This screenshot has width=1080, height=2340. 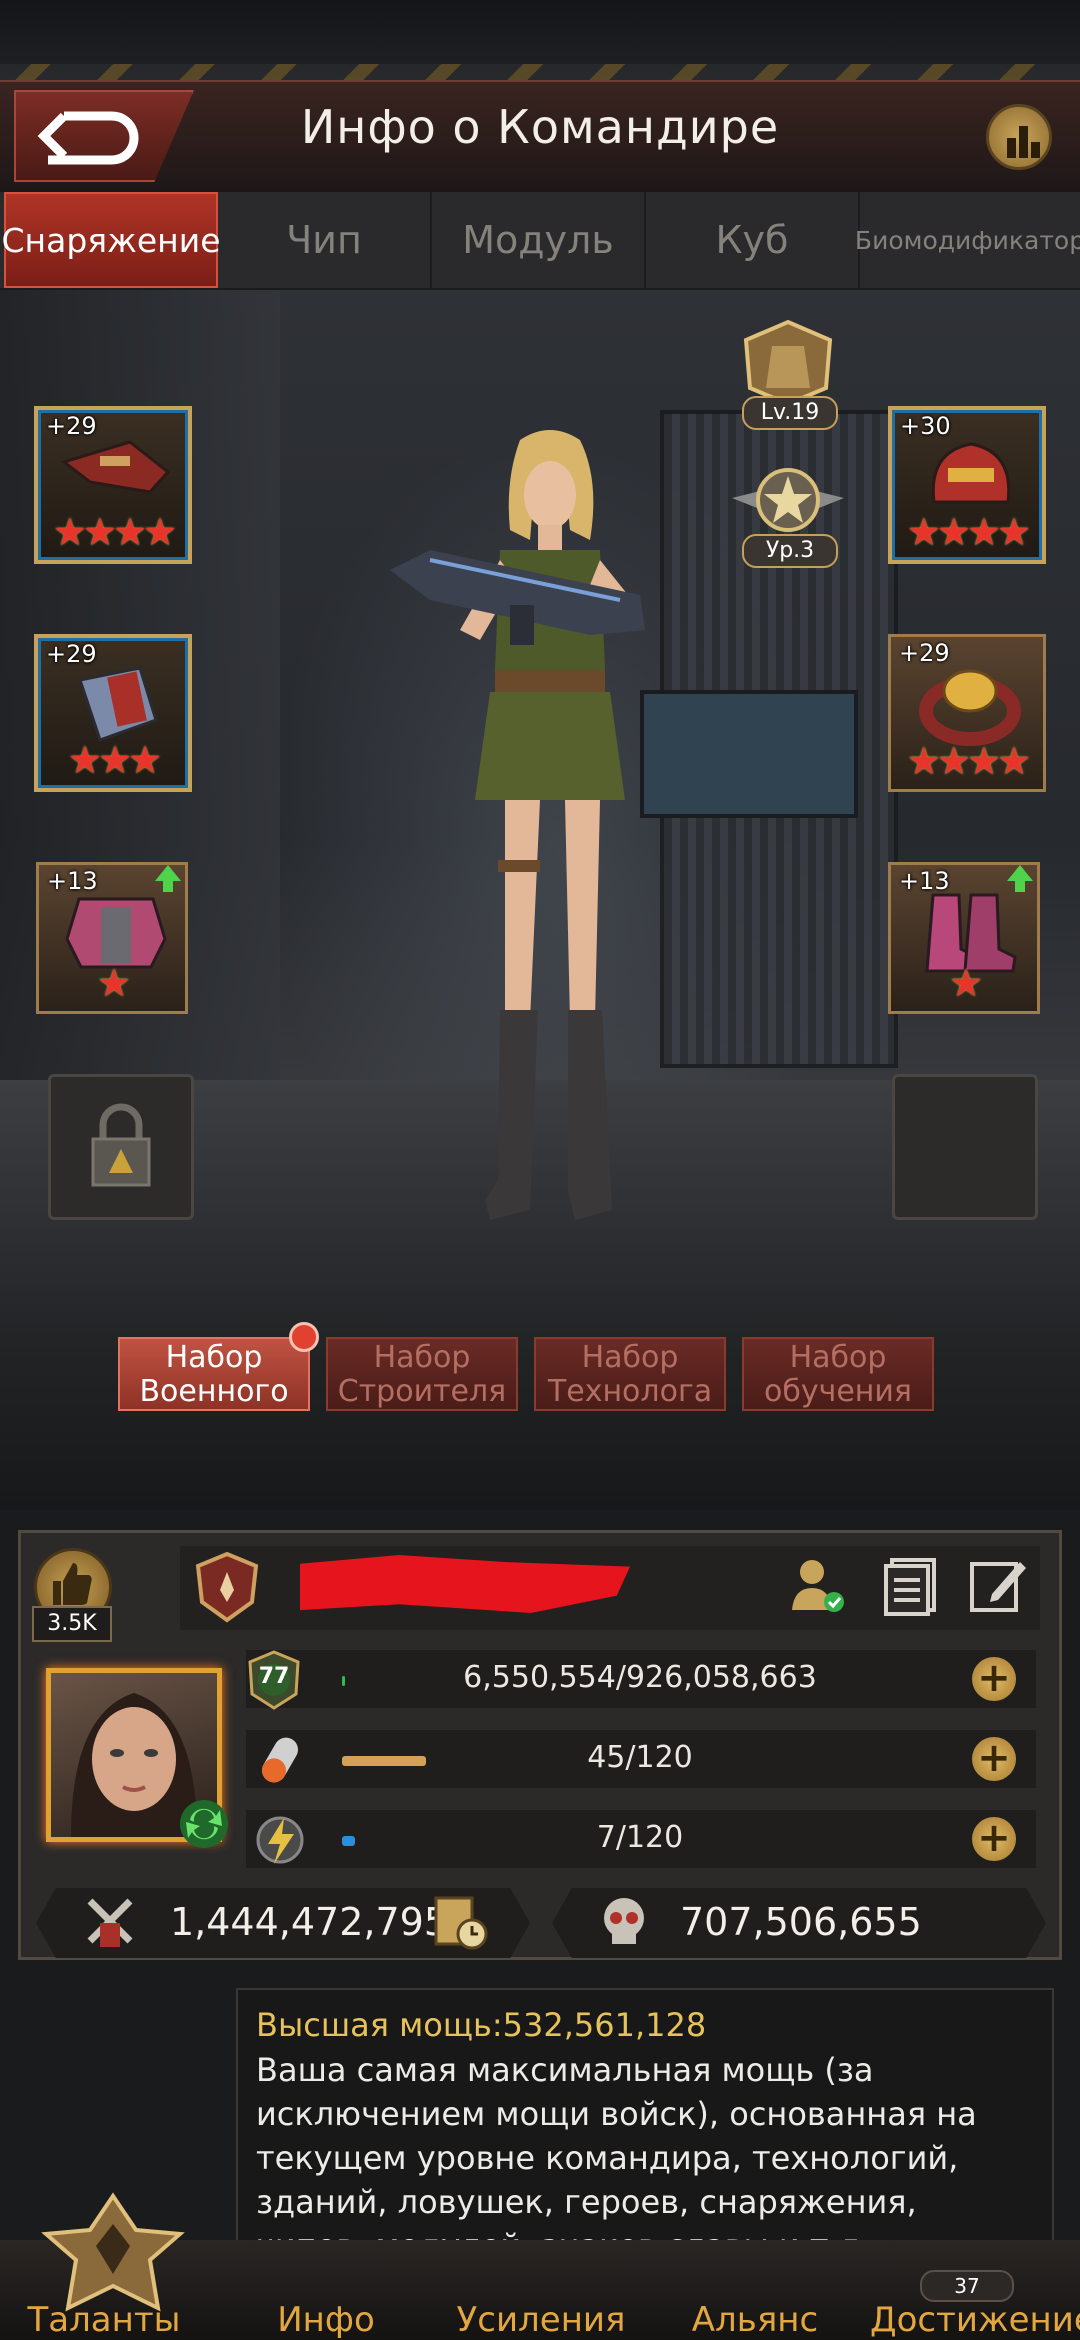 I want to click on page-title: Инфо о Командире, so click(x=540, y=127).